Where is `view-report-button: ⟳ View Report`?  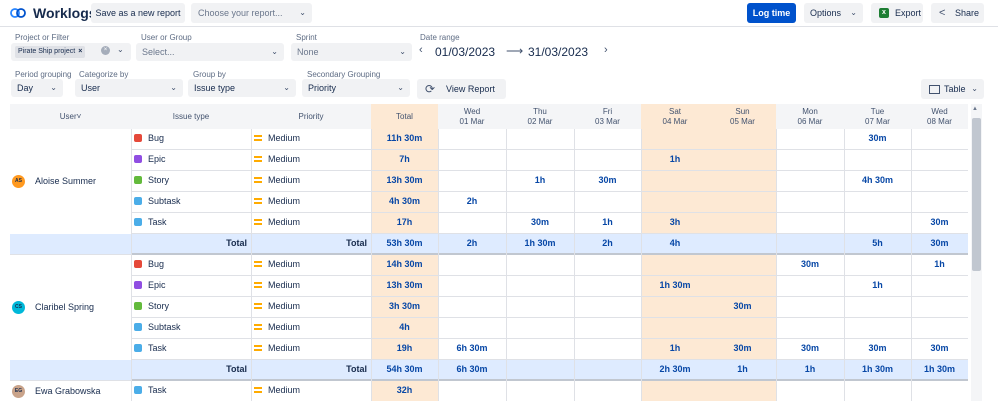 view-report-button: ⟳ View Report is located at coordinates (461, 89).